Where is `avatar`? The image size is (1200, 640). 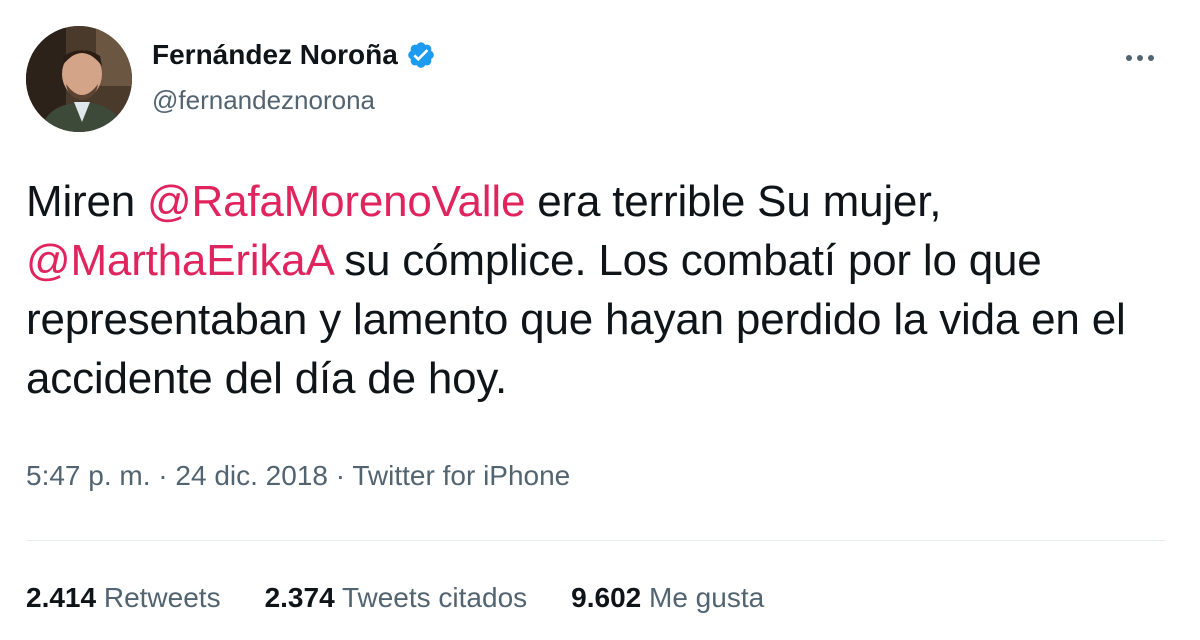 avatar is located at coordinates (79, 79).